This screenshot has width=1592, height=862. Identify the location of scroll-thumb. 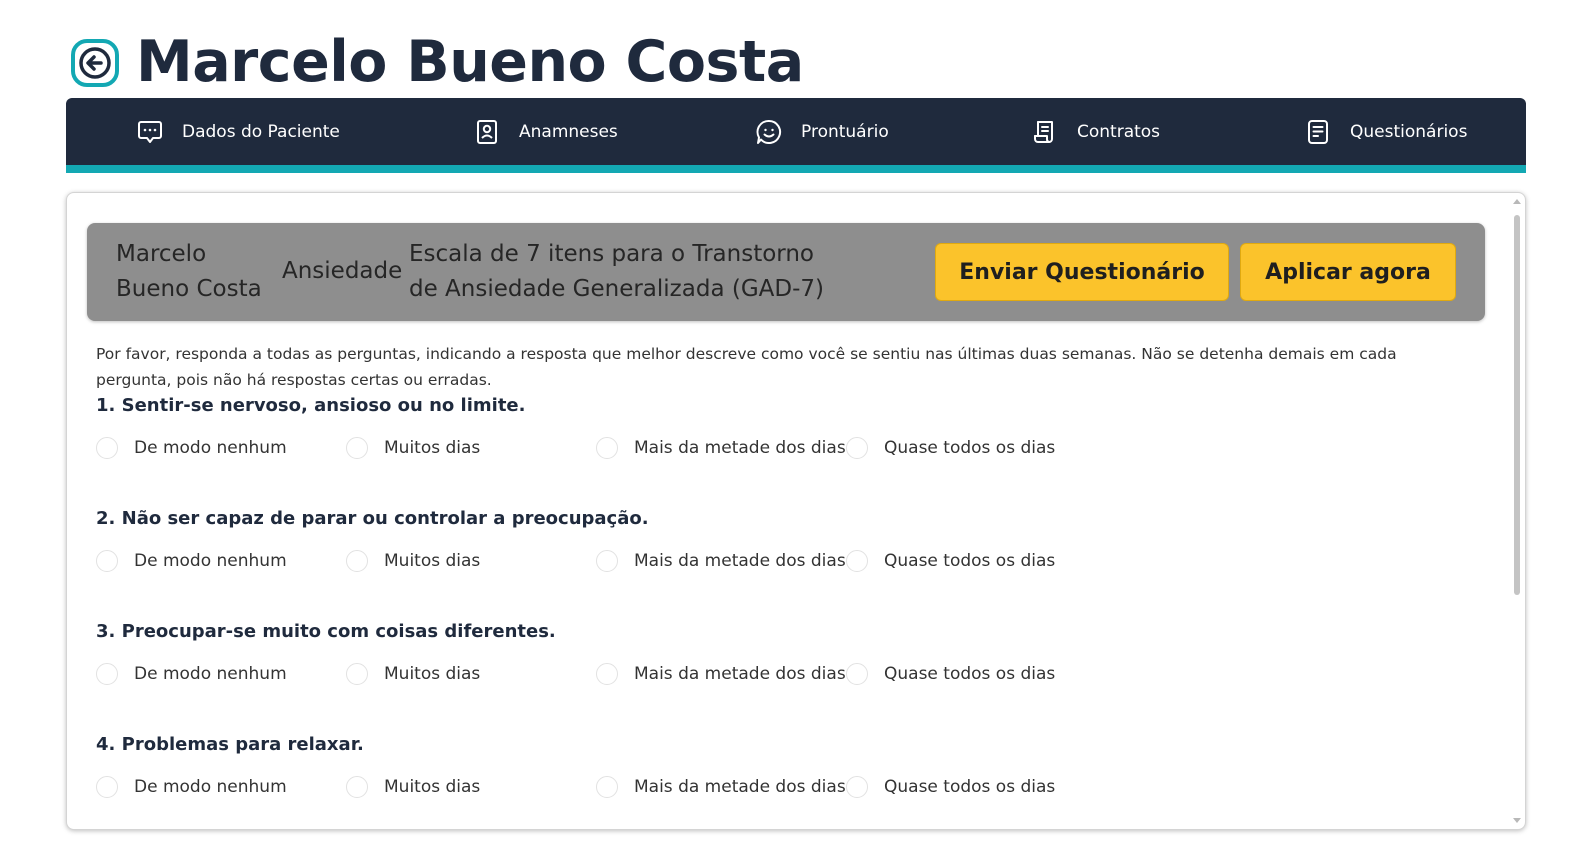
(1517, 405).